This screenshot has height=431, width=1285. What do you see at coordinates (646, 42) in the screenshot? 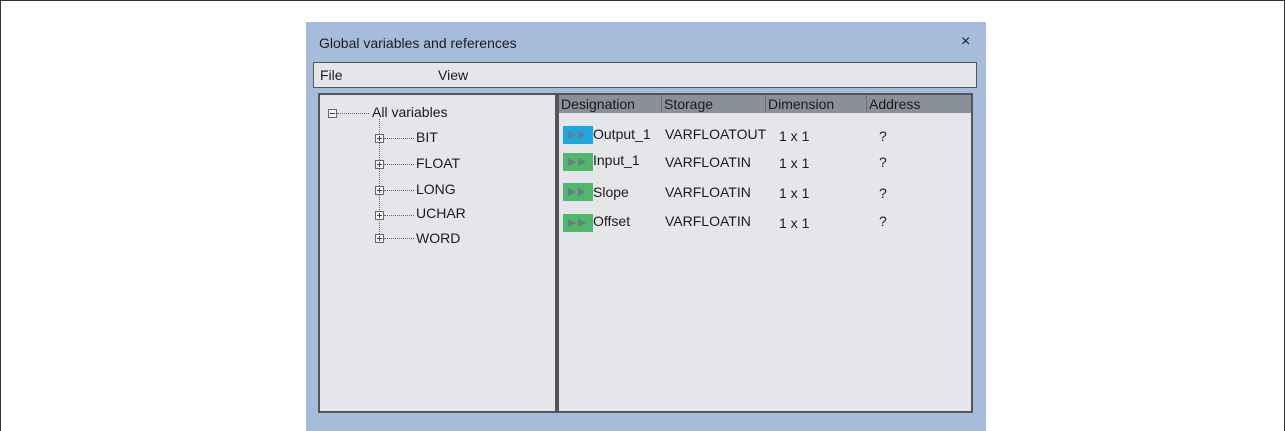
I see `title-bar: Global variables and references ×` at bounding box center [646, 42].